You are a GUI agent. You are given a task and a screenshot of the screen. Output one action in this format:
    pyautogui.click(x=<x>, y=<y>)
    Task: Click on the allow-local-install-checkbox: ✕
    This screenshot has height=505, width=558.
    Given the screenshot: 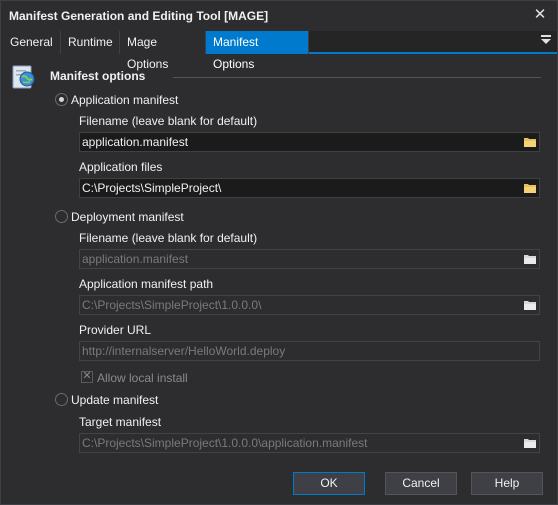 What is the action you would take?
    pyautogui.click(x=87, y=376)
    